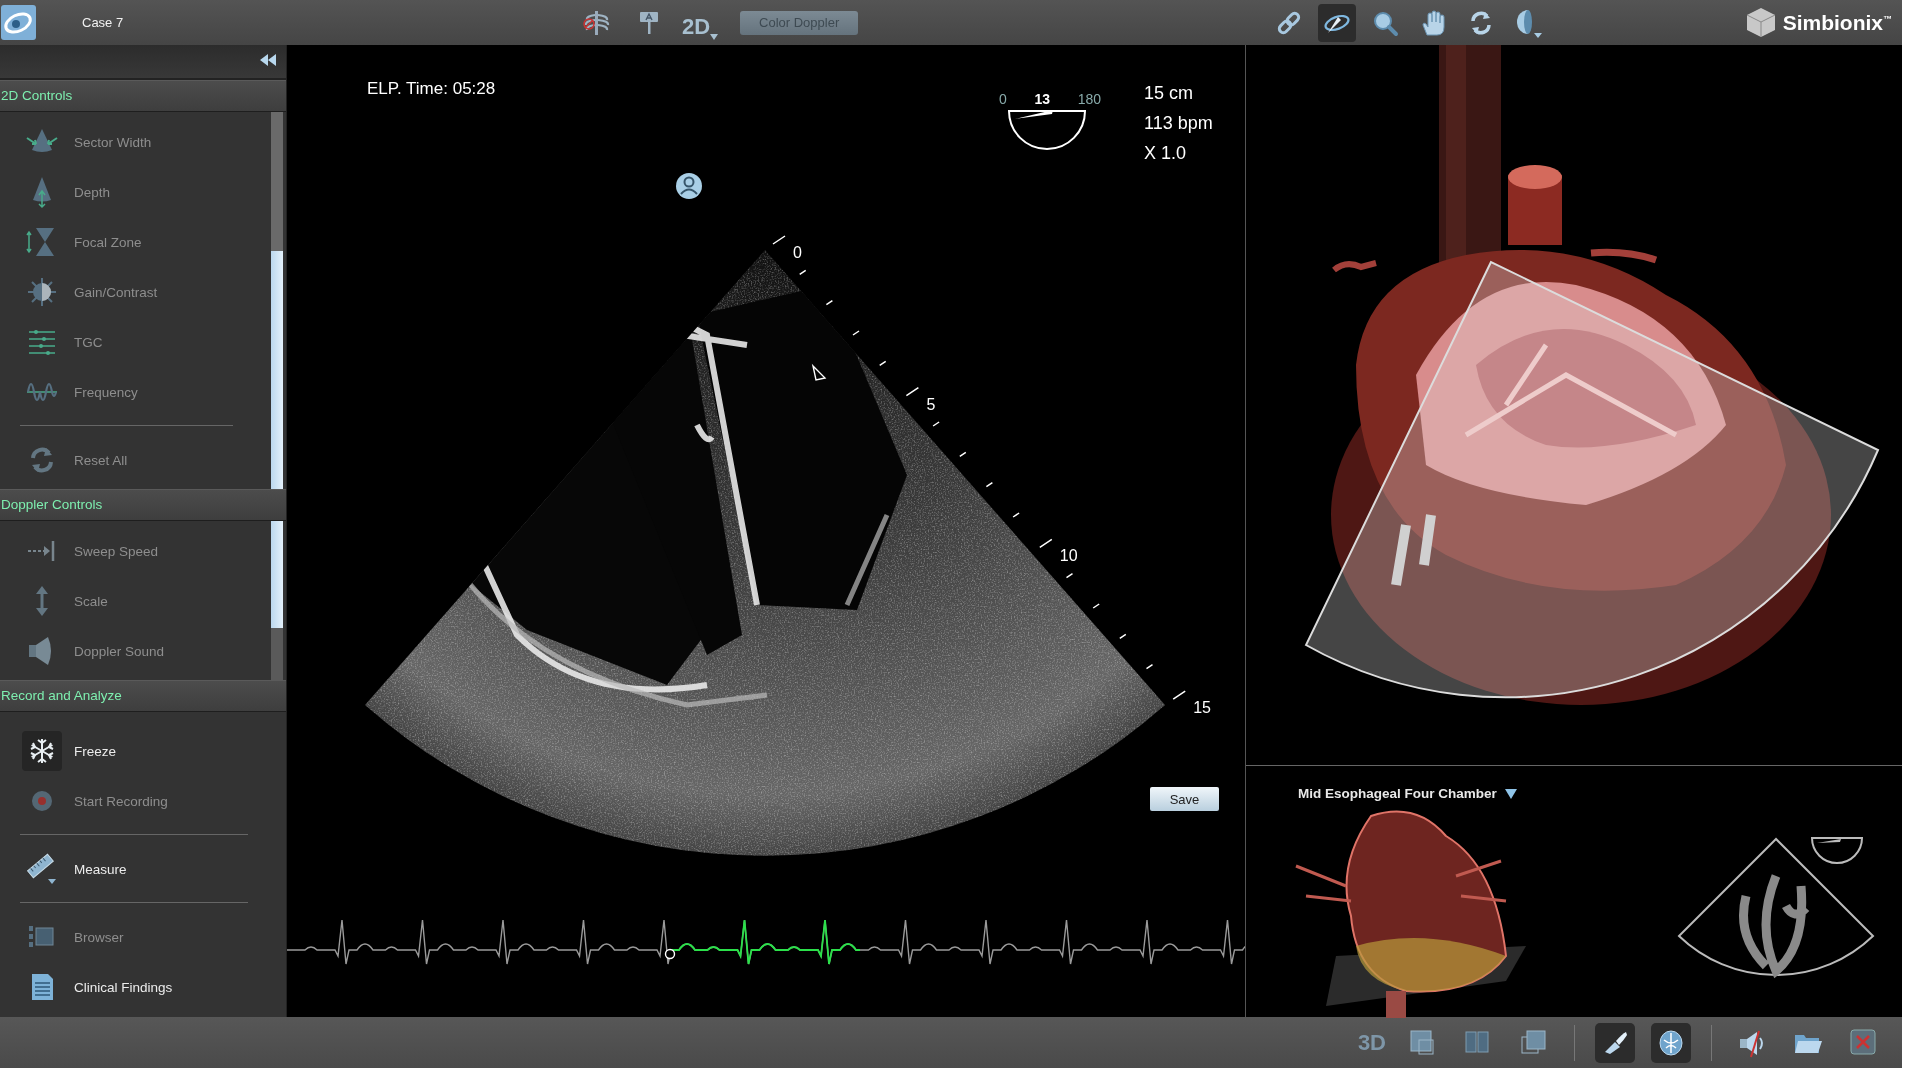 Image resolution: width=1920 pixels, height=1080 pixels. I want to click on angle-max: 180, so click(1089, 99).